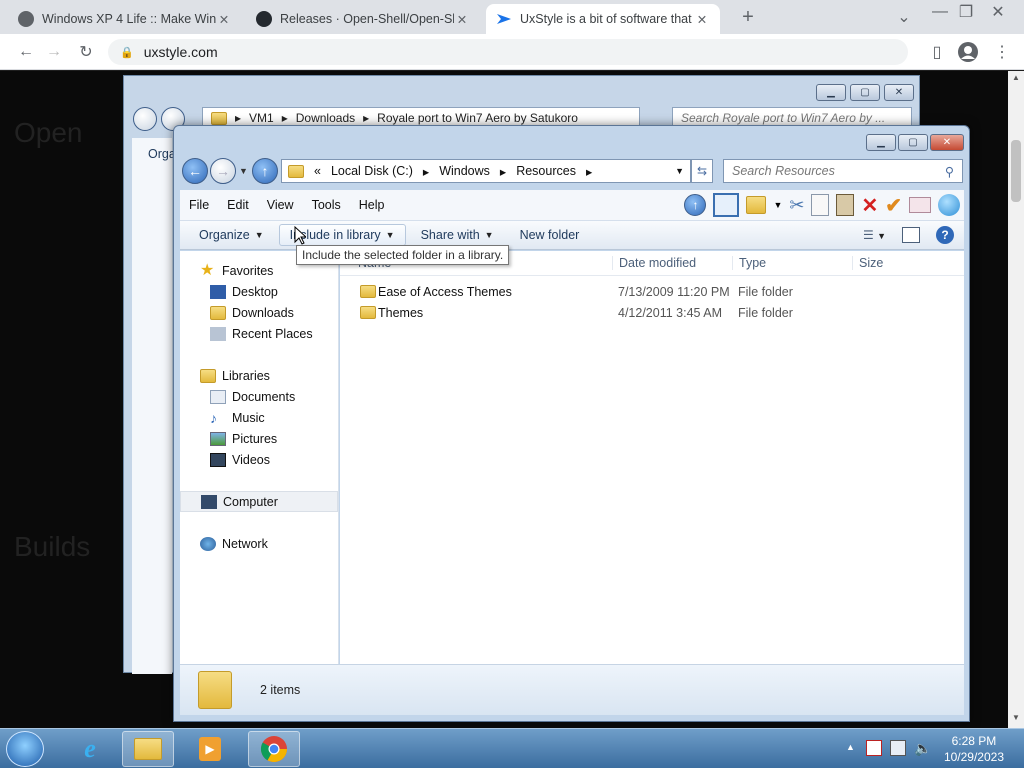 The width and height of the screenshot is (1024, 768). Describe the element at coordinates (945, 235) in the screenshot. I see `help-icon: ?` at that location.